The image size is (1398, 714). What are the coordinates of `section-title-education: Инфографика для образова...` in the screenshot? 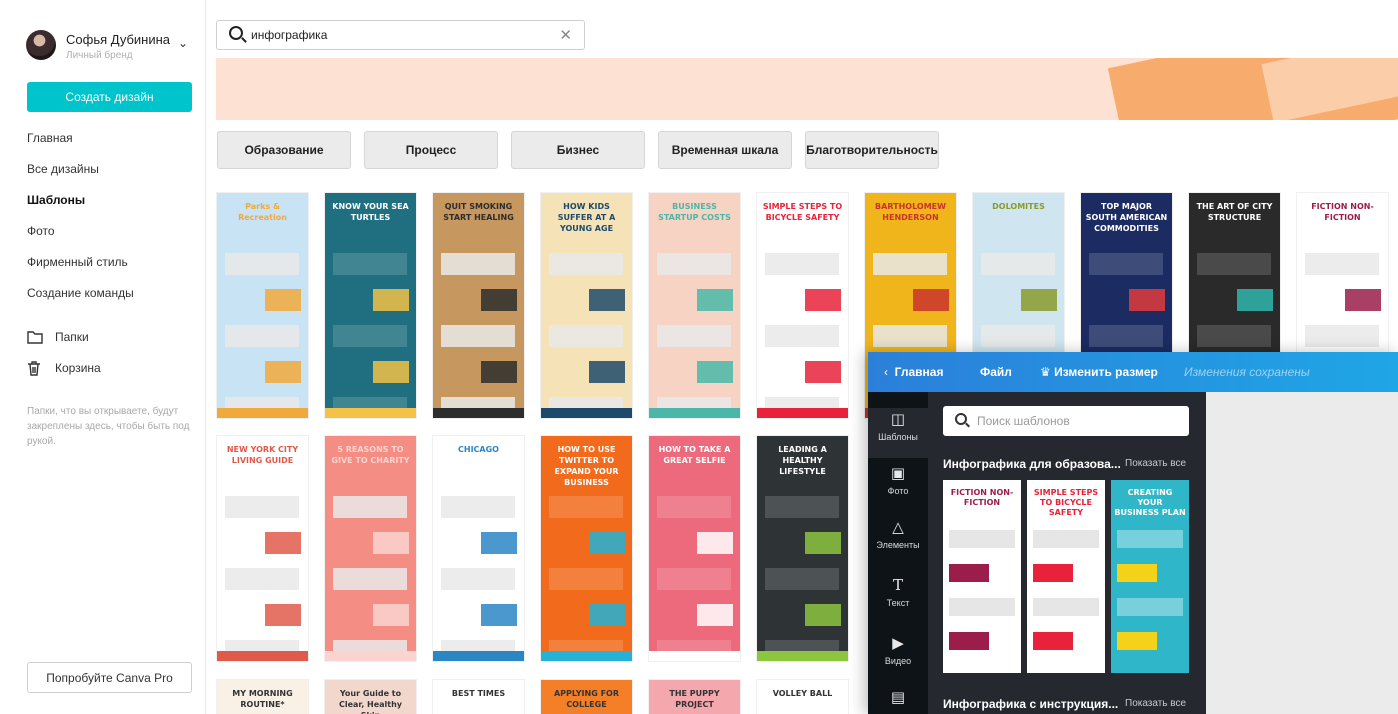 It's located at (1032, 464).